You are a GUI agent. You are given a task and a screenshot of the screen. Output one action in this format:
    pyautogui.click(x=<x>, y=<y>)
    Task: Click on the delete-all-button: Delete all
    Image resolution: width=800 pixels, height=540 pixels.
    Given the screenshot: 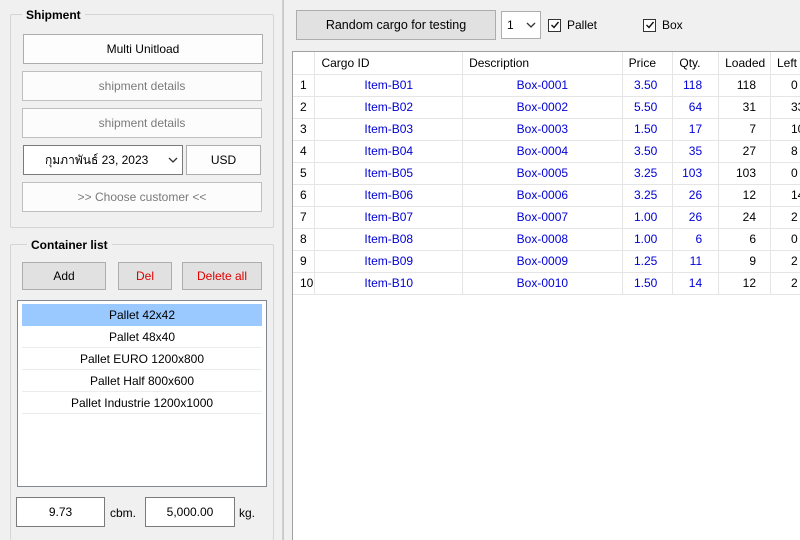 What is the action you would take?
    pyautogui.click(x=222, y=276)
    